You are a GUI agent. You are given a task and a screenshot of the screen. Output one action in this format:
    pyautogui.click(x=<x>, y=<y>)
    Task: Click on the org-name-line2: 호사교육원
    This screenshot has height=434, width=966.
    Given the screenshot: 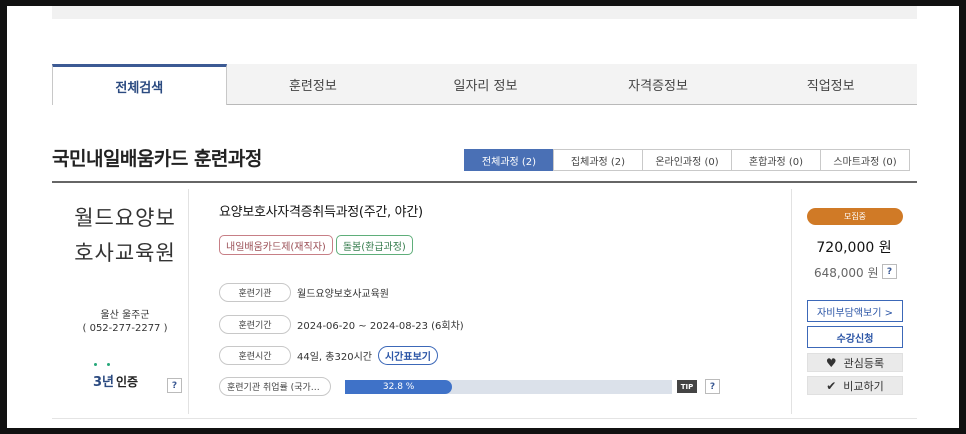 What is the action you would take?
    pyautogui.click(x=125, y=253)
    